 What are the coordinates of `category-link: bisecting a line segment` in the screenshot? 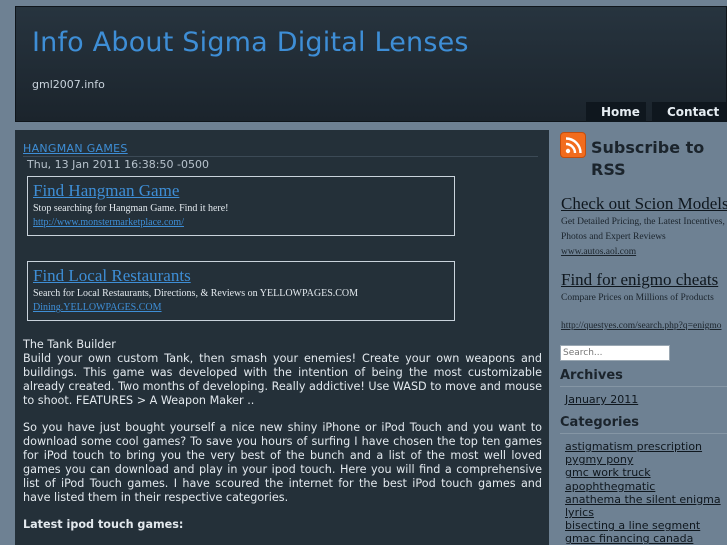 It's located at (632, 525).